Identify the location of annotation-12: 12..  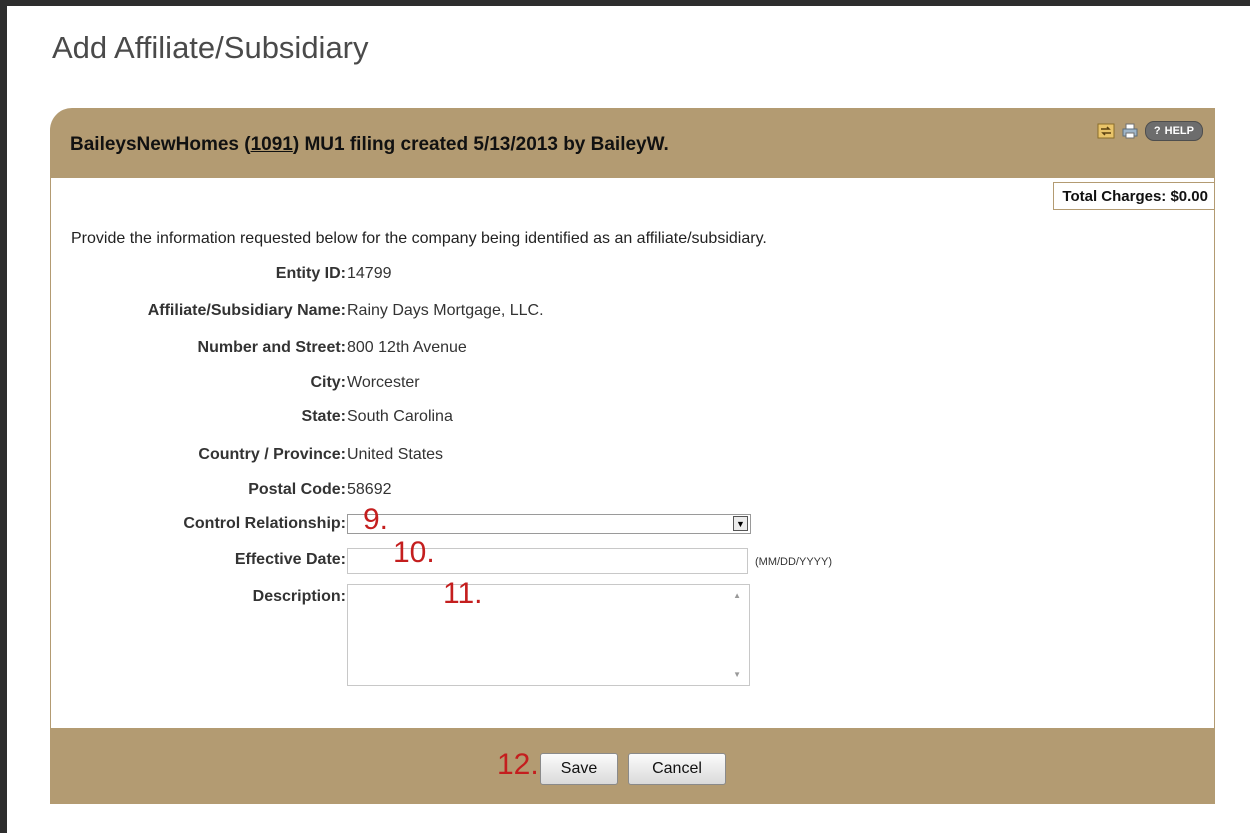
(518, 764).